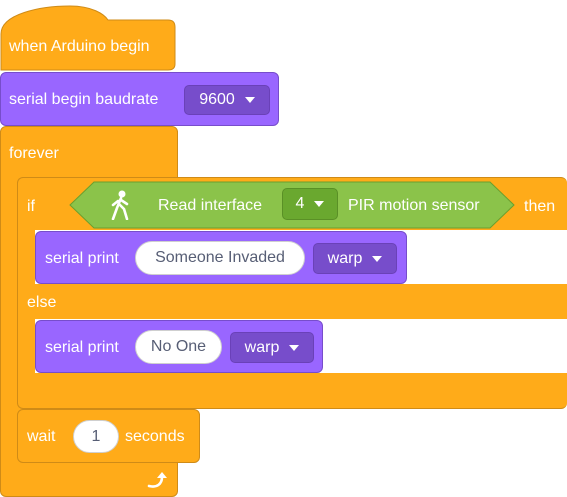 The width and height of the screenshot is (567, 497). I want to click on wait-seconds-value: 1, so click(96, 436).